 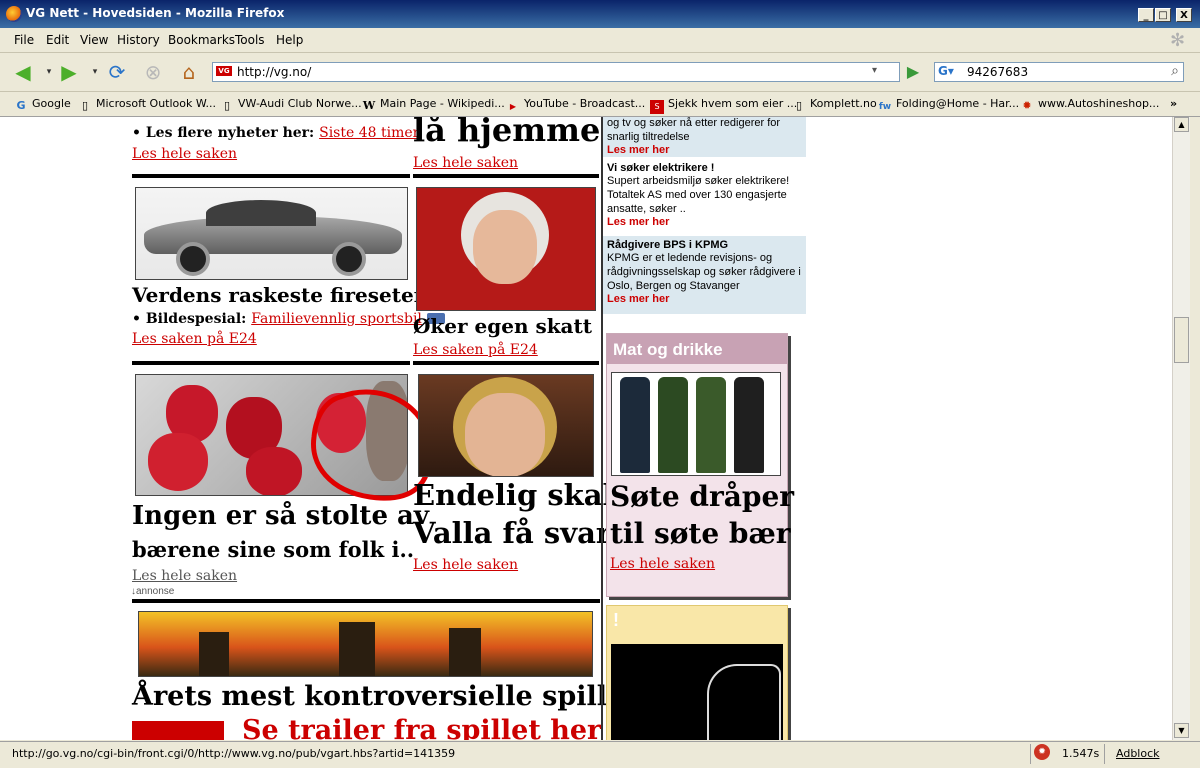 I want to click on scroll-down-button: ▼, so click(x=1181, y=730).